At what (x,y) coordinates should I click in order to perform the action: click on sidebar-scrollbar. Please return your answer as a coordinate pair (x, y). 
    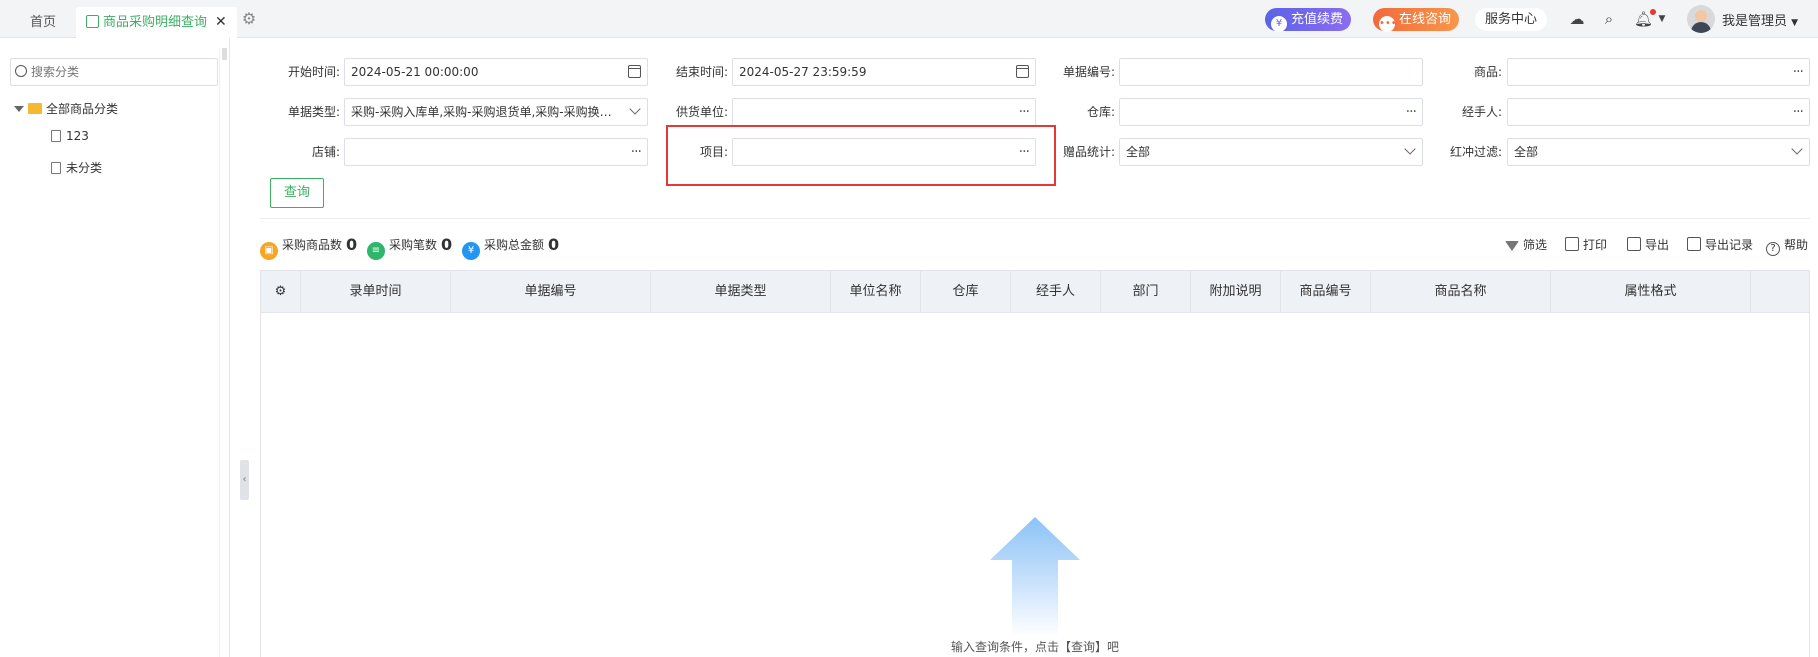
    Looking at the image, I should click on (224, 352).